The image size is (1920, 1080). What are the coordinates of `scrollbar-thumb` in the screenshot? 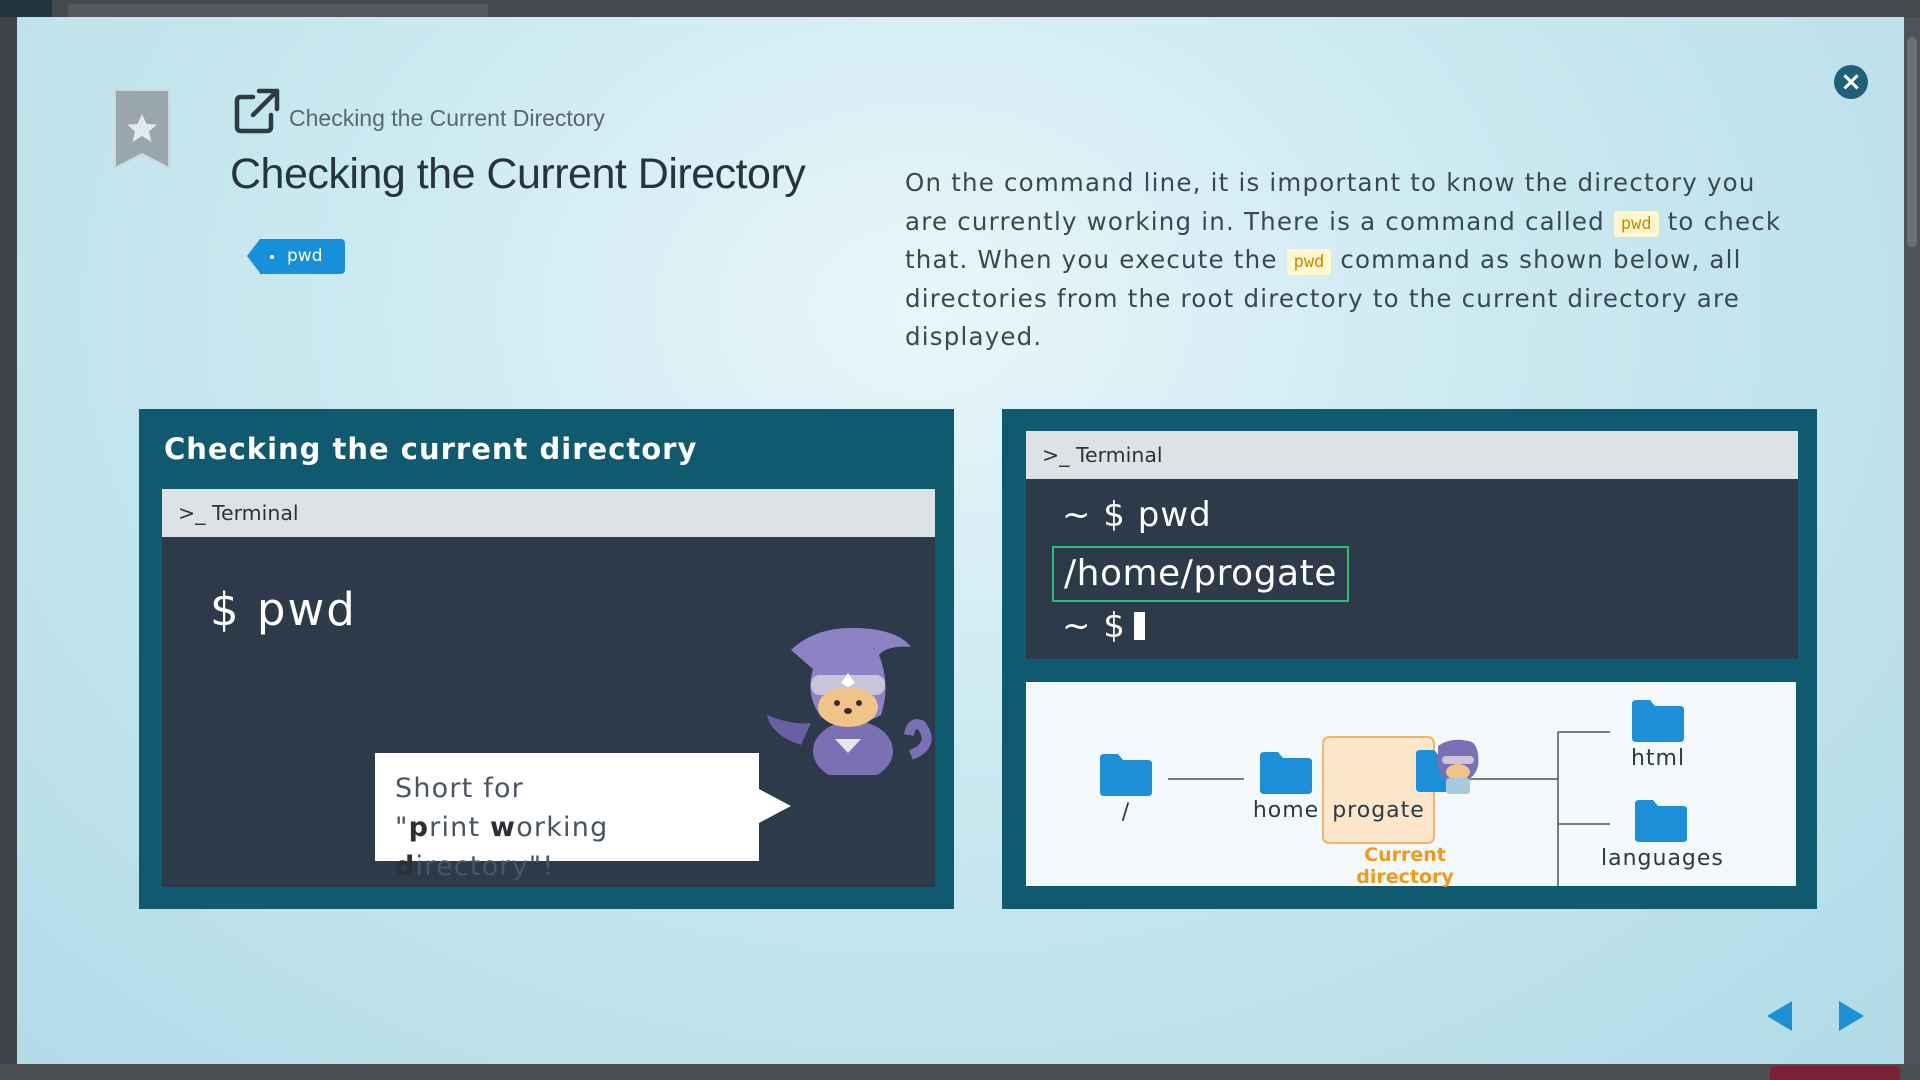 It's located at (1912, 142).